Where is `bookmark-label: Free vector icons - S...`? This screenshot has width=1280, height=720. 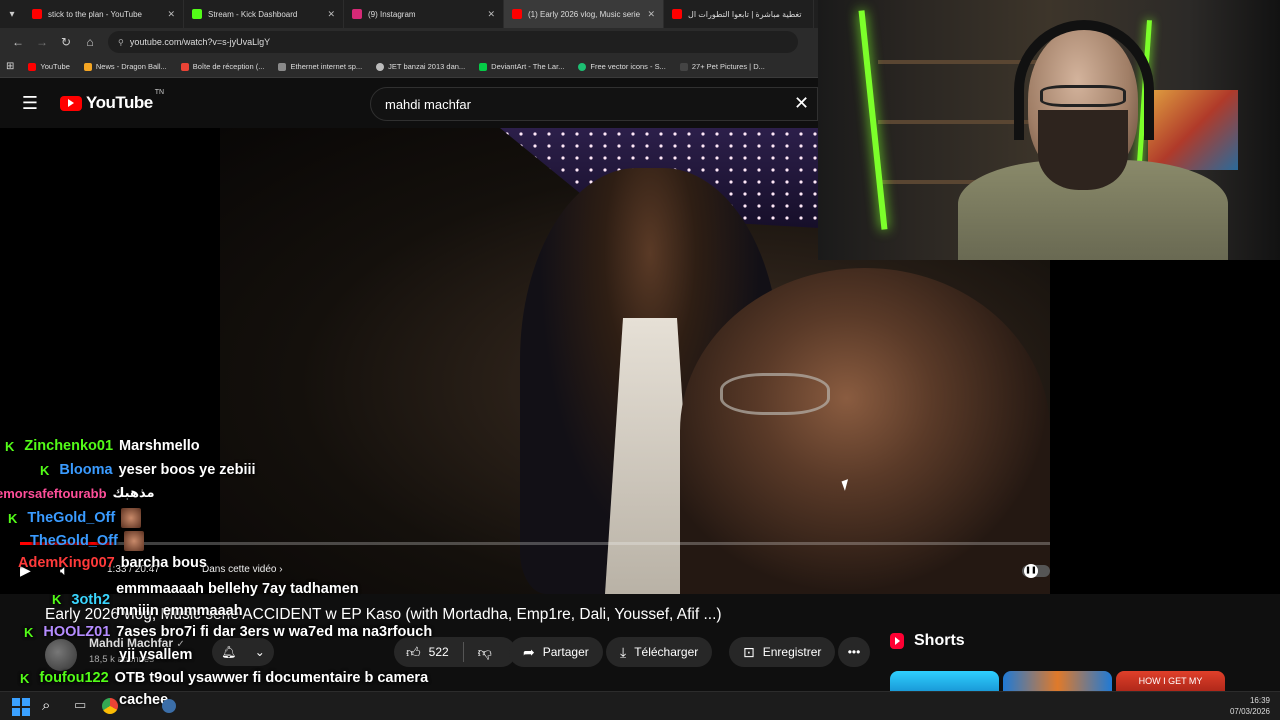 bookmark-label: Free vector icons - S... is located at coordinates (628, 66).